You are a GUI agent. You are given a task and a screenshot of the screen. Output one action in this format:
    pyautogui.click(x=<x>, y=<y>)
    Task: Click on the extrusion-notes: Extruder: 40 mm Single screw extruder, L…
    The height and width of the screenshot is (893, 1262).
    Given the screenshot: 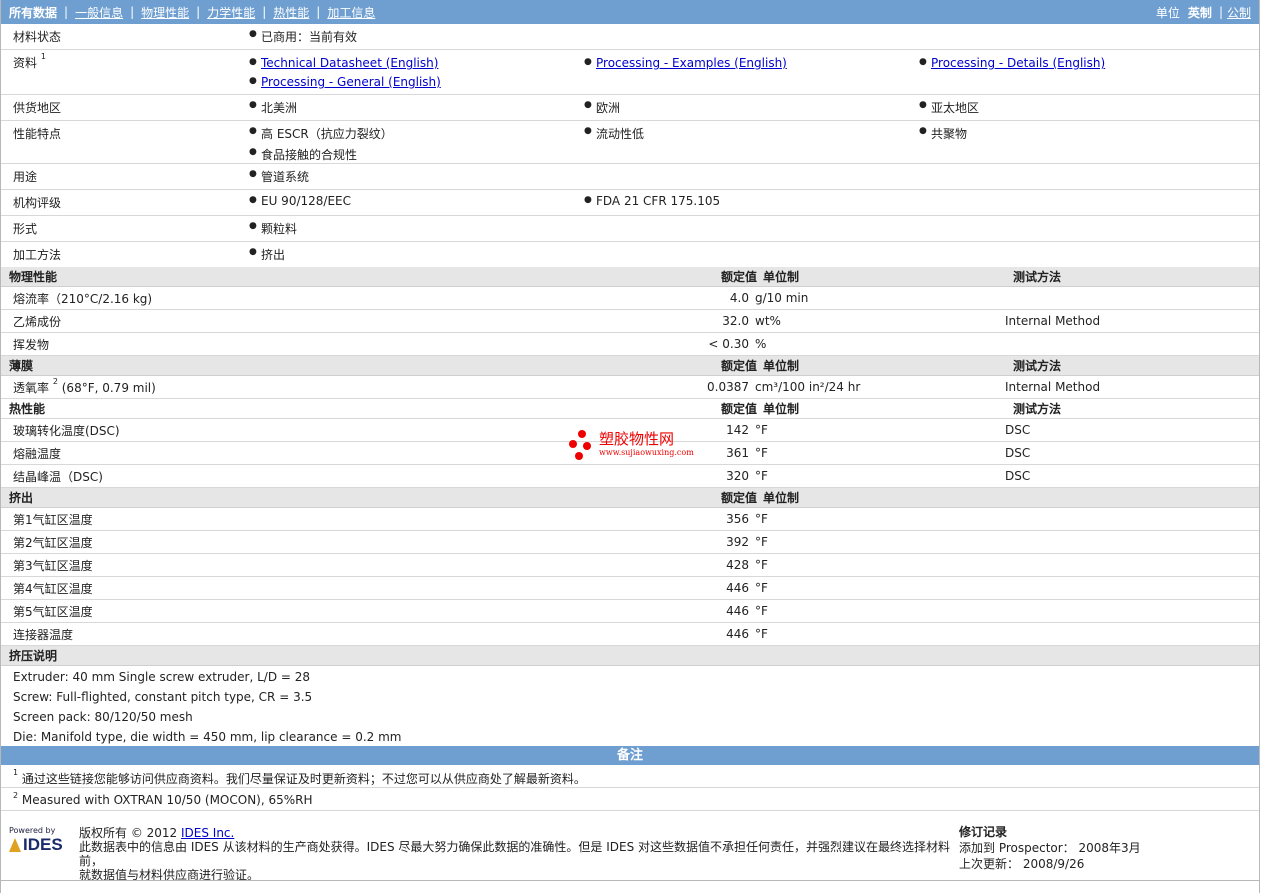 What is the action you would take?
    pyautogui.click(x=630, y=706)
    